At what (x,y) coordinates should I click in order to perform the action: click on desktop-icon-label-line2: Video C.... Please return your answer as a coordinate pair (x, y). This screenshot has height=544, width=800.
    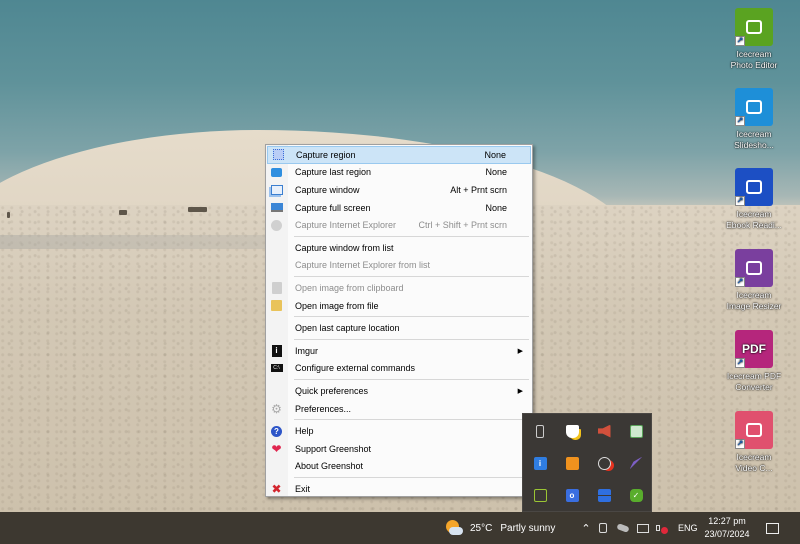
    Looking at the image, I should click on (754, 468).